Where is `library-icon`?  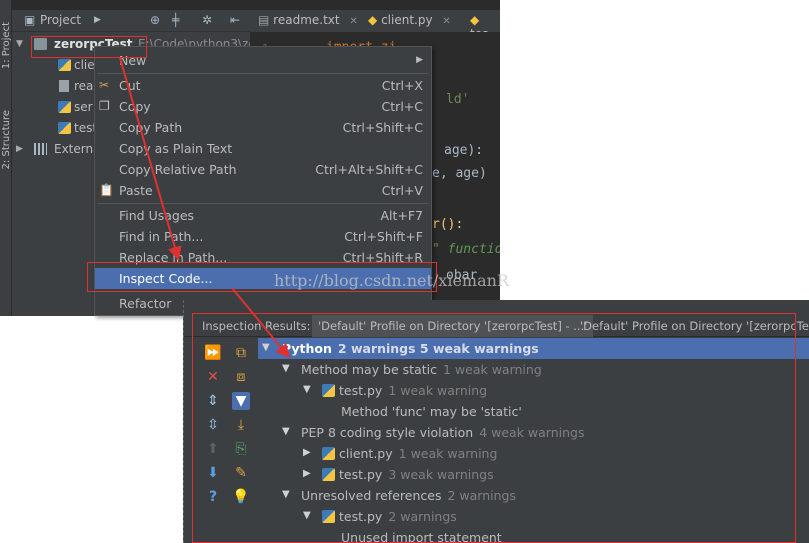 library-icon is located at coordinates (40, 149).